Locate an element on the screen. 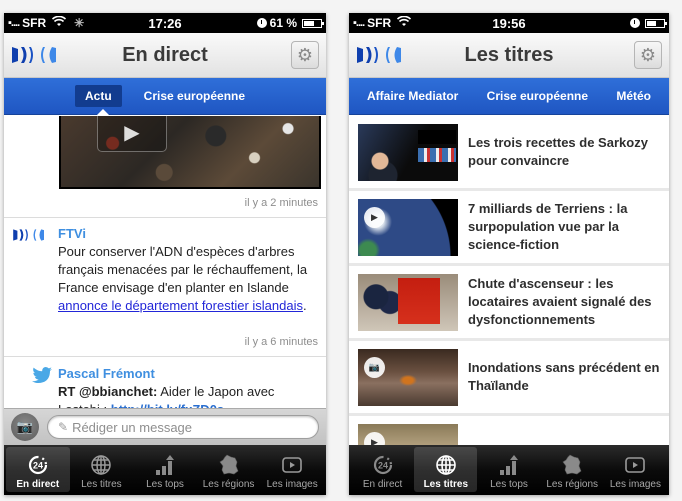 The height and width of the screenshot is (501, 682). article-item: ▶ Polar, le wombat albinos is located at coordinates (509, 430).